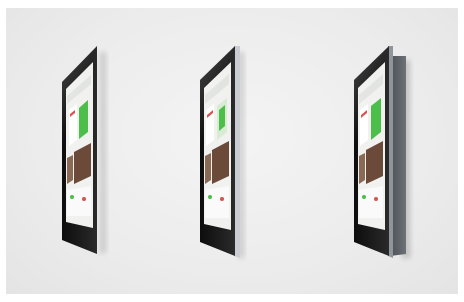 The height and width of the screenshot is (302, 464). What do you see at coordinates (382, 152) in the screenshot?
I see `device-3-back-box` at bounding box center [382, 152].